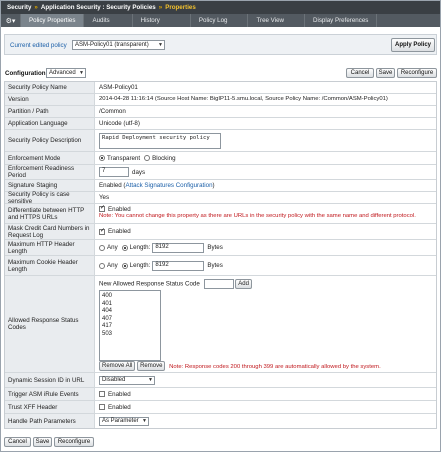 The height and width of the screenshot is (452, 441). What do you see at coordinates (102, 407) in the screenshot?
I see `xff-checkbox` at bounding box center [102, 407].